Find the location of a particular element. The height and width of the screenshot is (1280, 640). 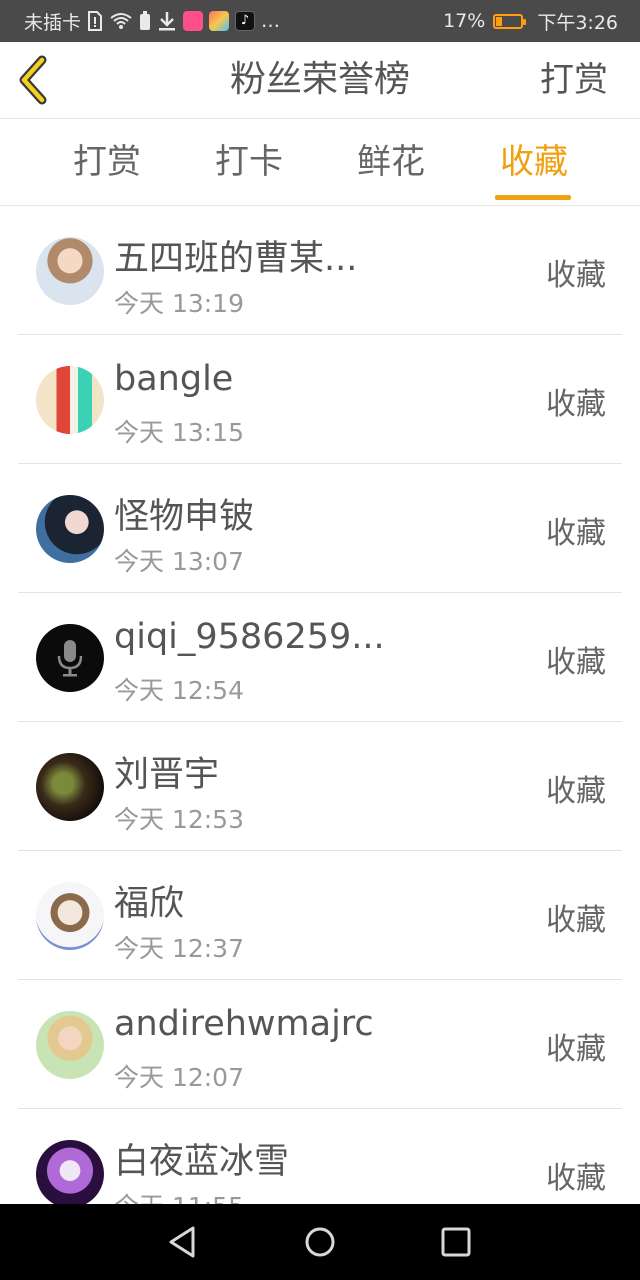

item-time: 今天 12:37 is located at coordinates (179, 948).